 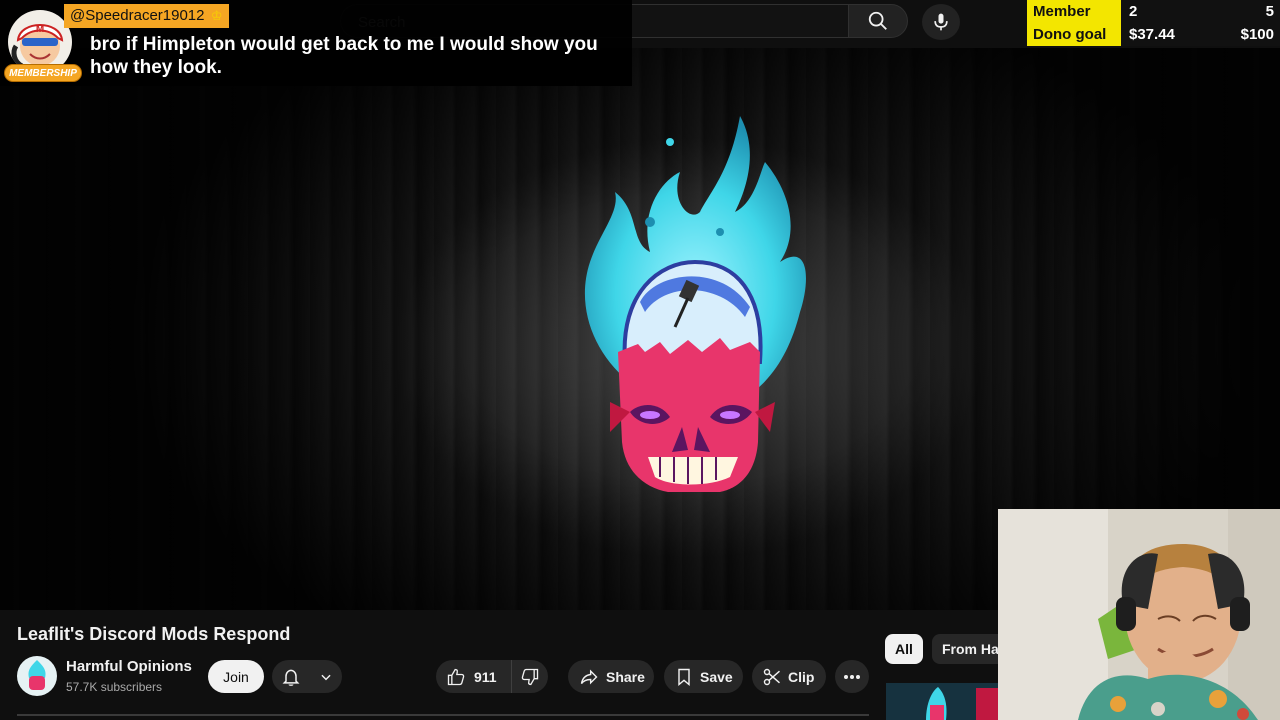 What do you see at coordinates (611, 676) in the screenshot?
I see `share-button: Share` at bounding box center [611, 676].